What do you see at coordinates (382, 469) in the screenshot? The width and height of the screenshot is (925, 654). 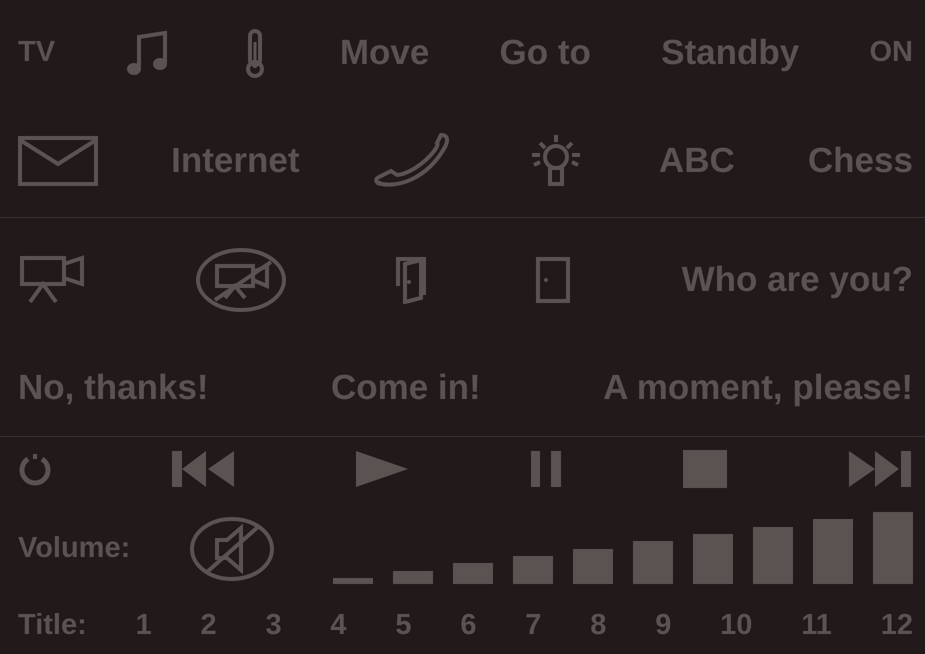 I see `play-icon` at bounding box center [382, 469].